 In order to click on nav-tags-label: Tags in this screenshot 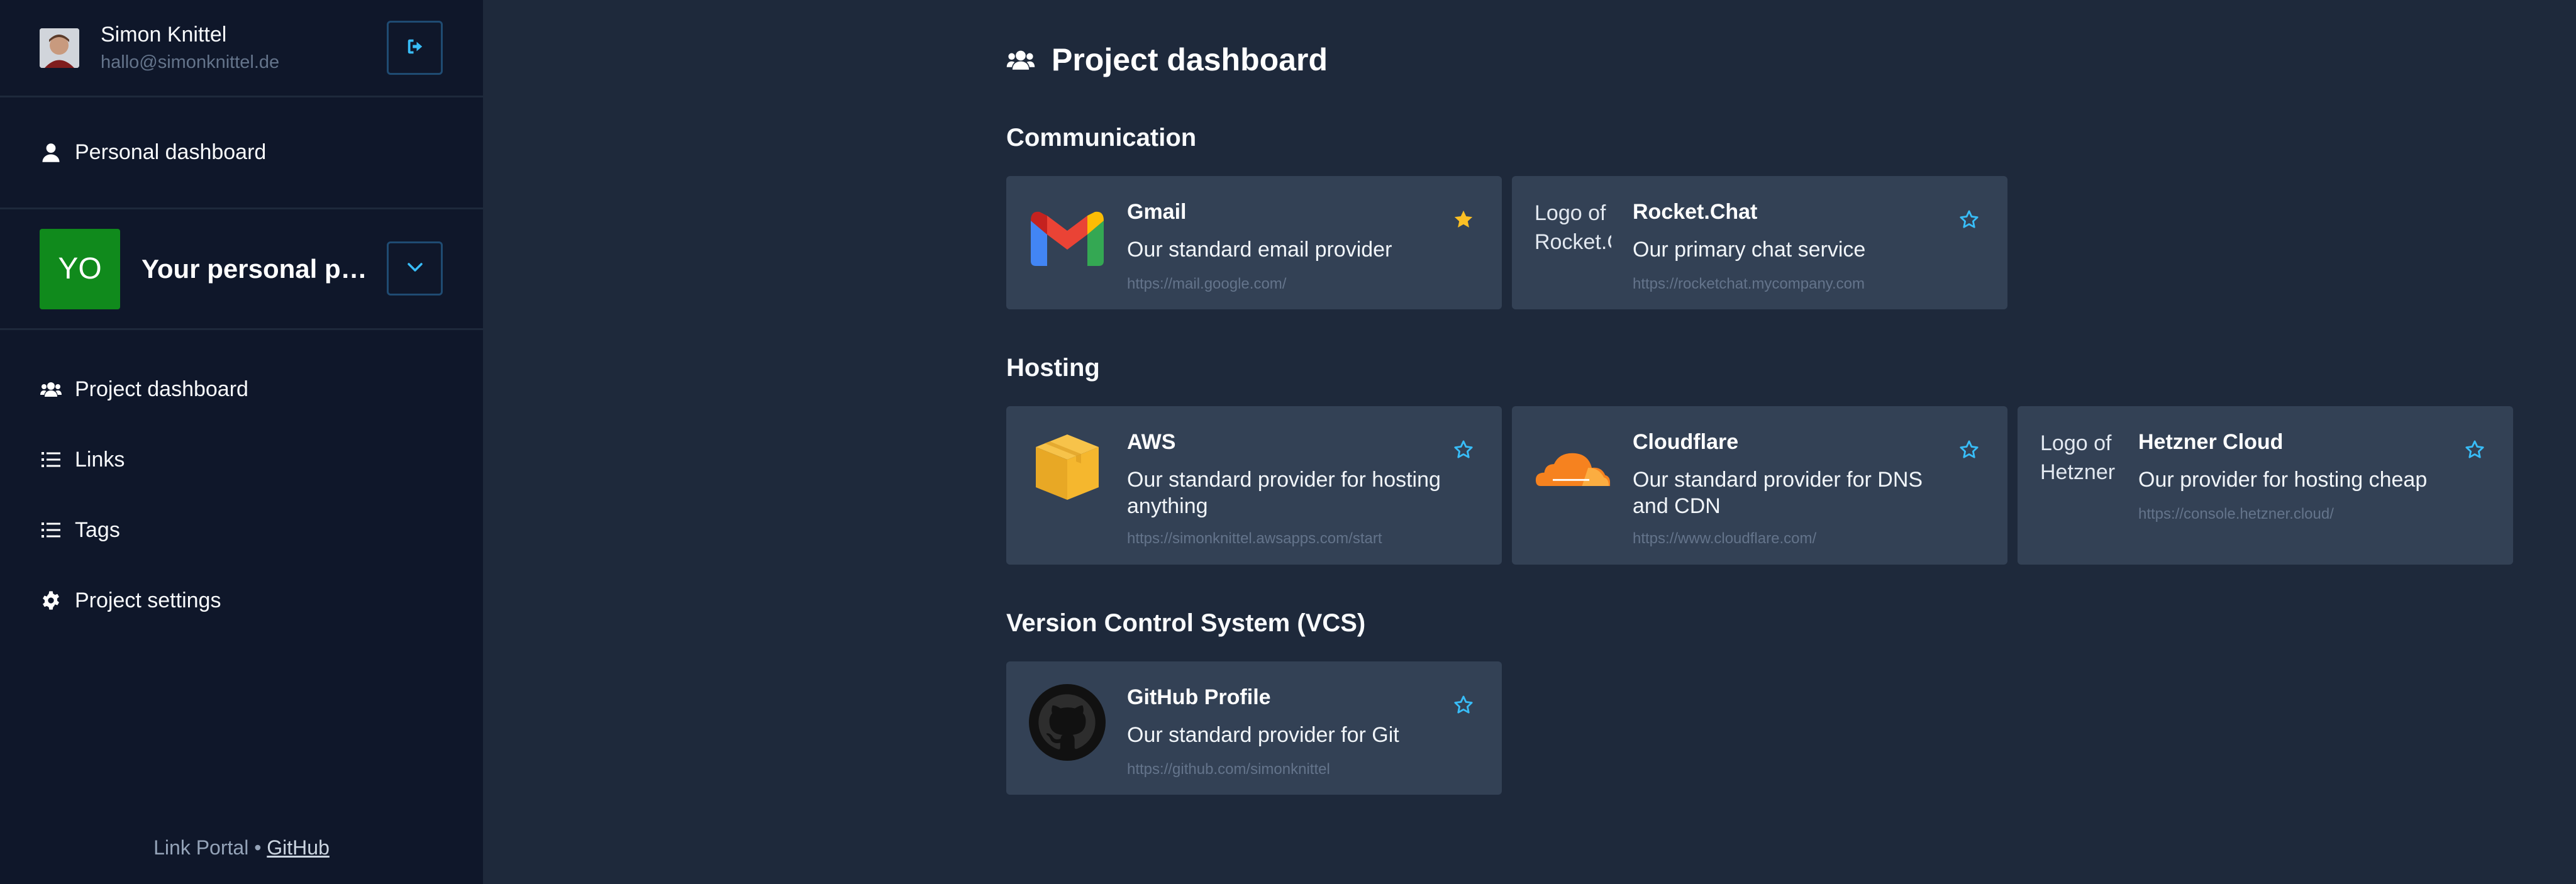, I will do `click(97, 529)`.